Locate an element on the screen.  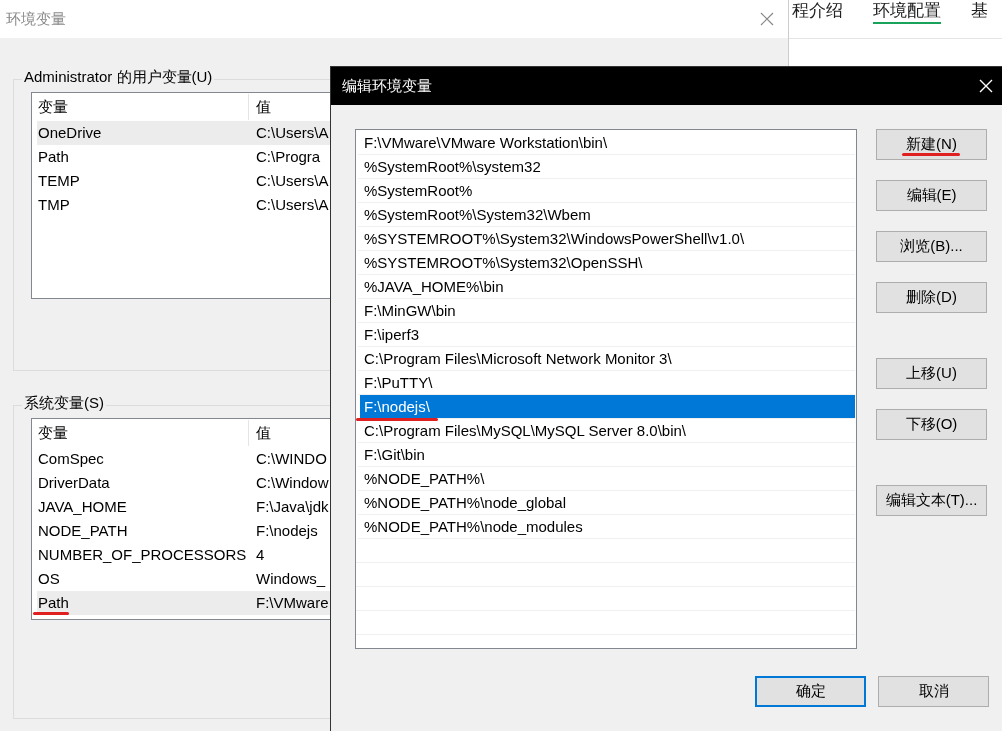
path-entry: %NODE_PATH%\node_global is located at coordinates (606, 503).